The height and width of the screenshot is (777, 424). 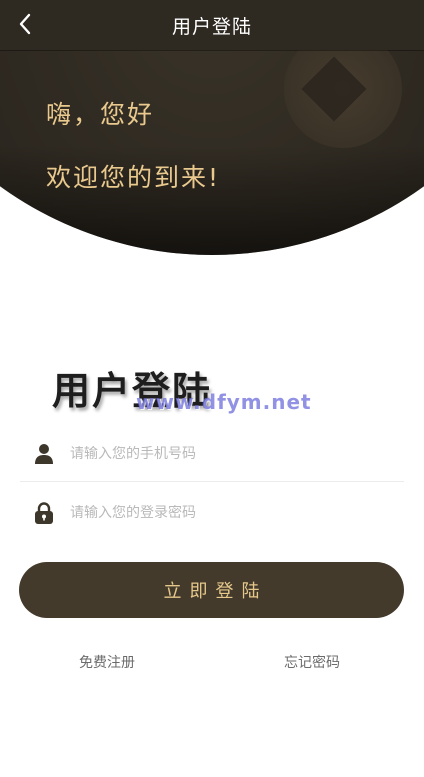 What do you see at coordinates (312, 662) in the screenshot?
I see `forgot-password-link: 忘记密码` at bounding box center [312, 662].